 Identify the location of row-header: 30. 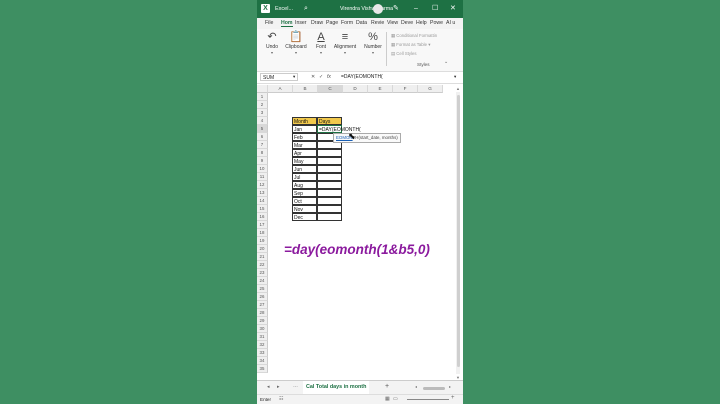
(262, 329).